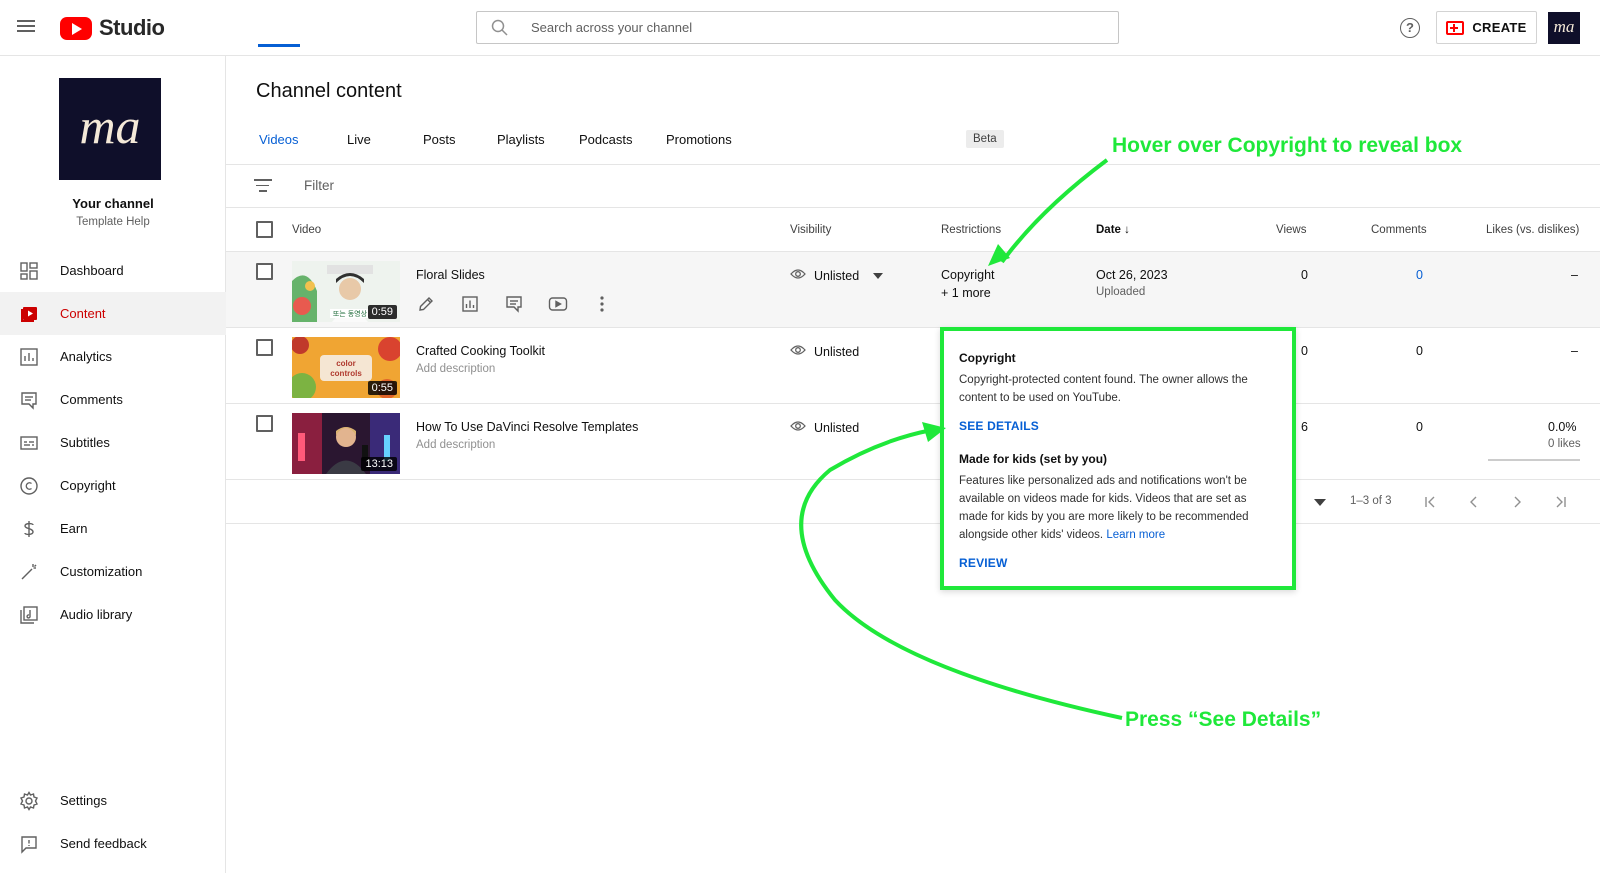 This screenshot has width=1600, height=873. What do you see at coordinates (83, 800) in the screenshot?
I see `sidebar-item-label: Settings` at bounding box center [83, 800].